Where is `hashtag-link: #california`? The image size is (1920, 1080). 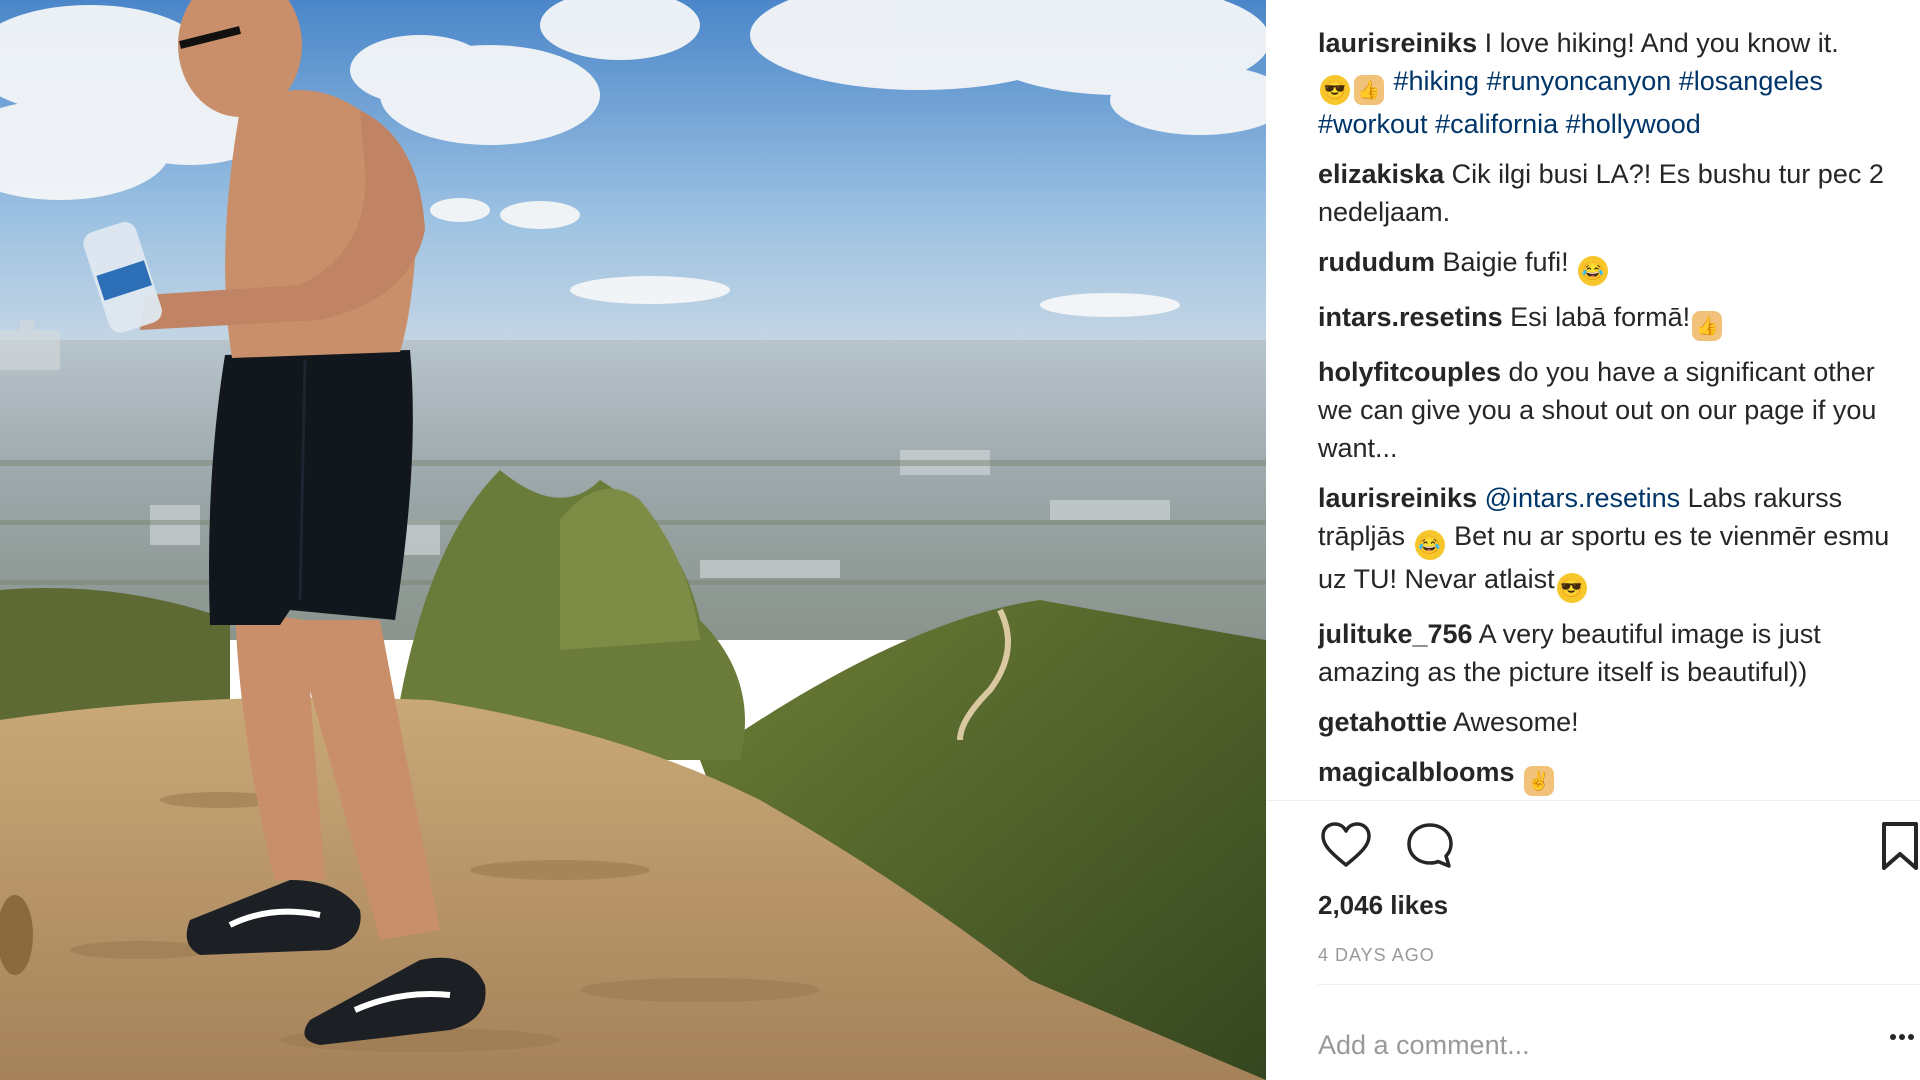 hashtag-link: #california is located at coordinates (1496, 124).